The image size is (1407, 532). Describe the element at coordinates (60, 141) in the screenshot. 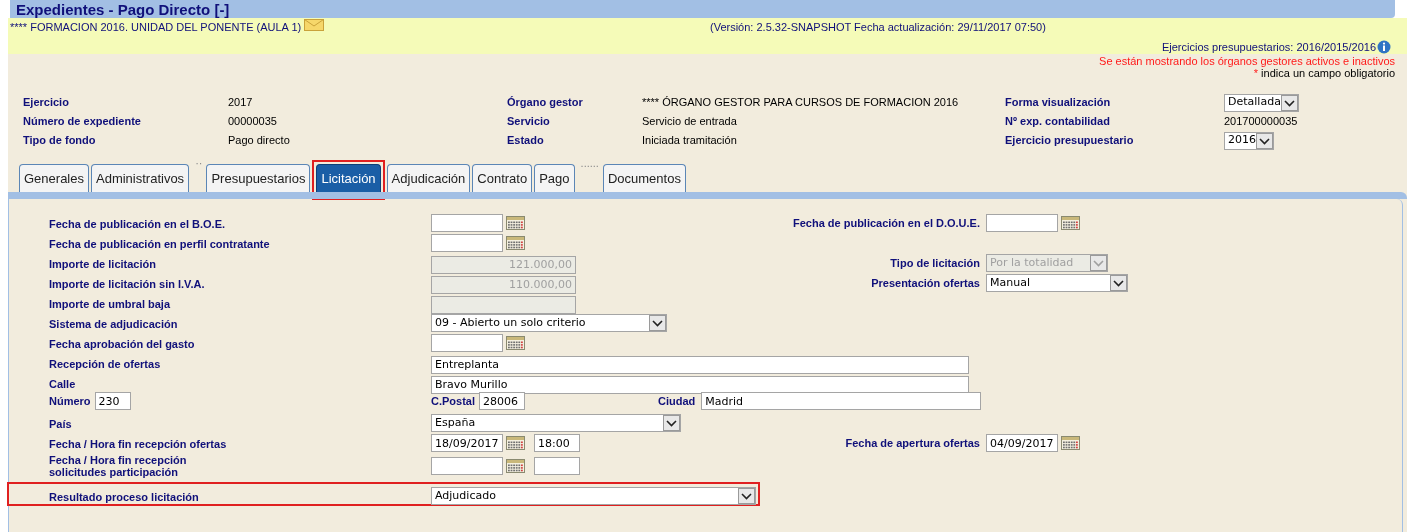

I see `info-label: Tipo de fondo` at that location.